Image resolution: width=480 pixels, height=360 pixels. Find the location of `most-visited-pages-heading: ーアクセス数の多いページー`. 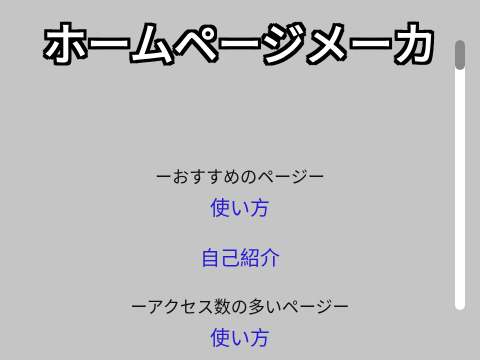

most-visited-pages-heading: ーアクセス数の多いページー is located at coordinates (240, 308).